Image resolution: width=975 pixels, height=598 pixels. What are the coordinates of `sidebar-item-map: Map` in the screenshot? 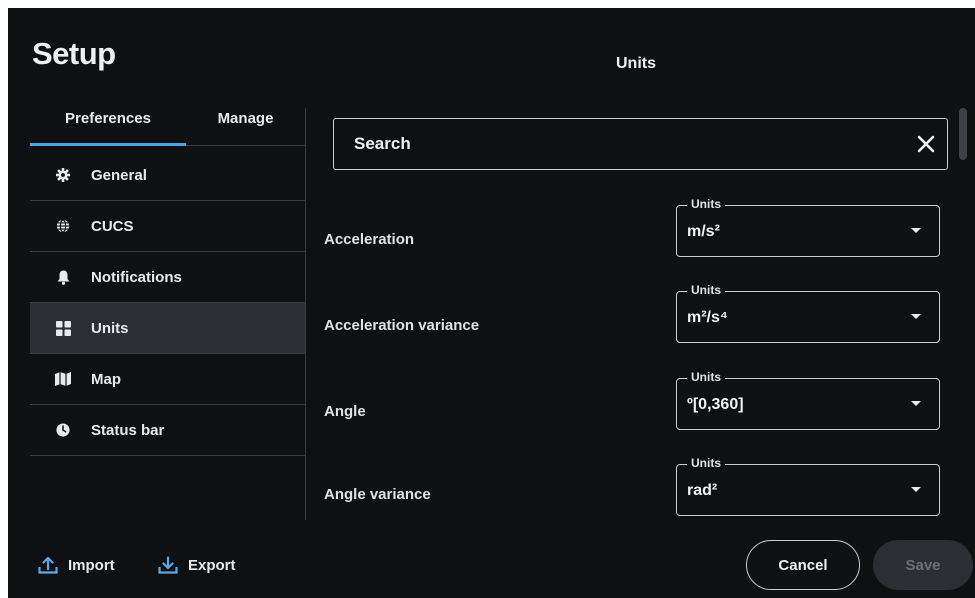 It's located at (167, 379).